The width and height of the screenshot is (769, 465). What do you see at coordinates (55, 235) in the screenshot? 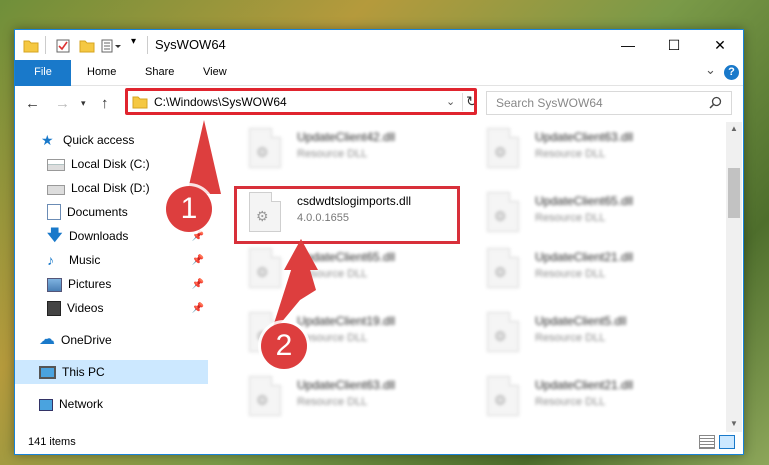
I see `download-icon: 🡇` at bounding box center [55, 235].